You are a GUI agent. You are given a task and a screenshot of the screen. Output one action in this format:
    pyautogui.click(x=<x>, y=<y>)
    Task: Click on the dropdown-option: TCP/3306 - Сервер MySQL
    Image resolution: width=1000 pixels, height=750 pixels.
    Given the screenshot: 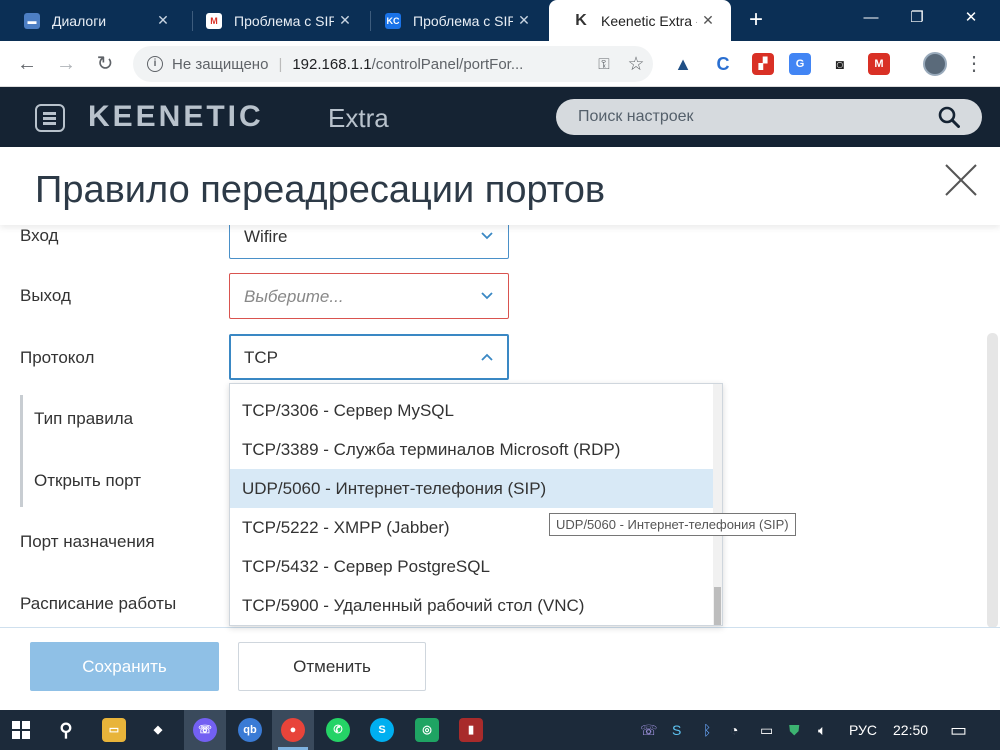 What is the action you would take?
    pyautogui.click(x=472, y=410)
    